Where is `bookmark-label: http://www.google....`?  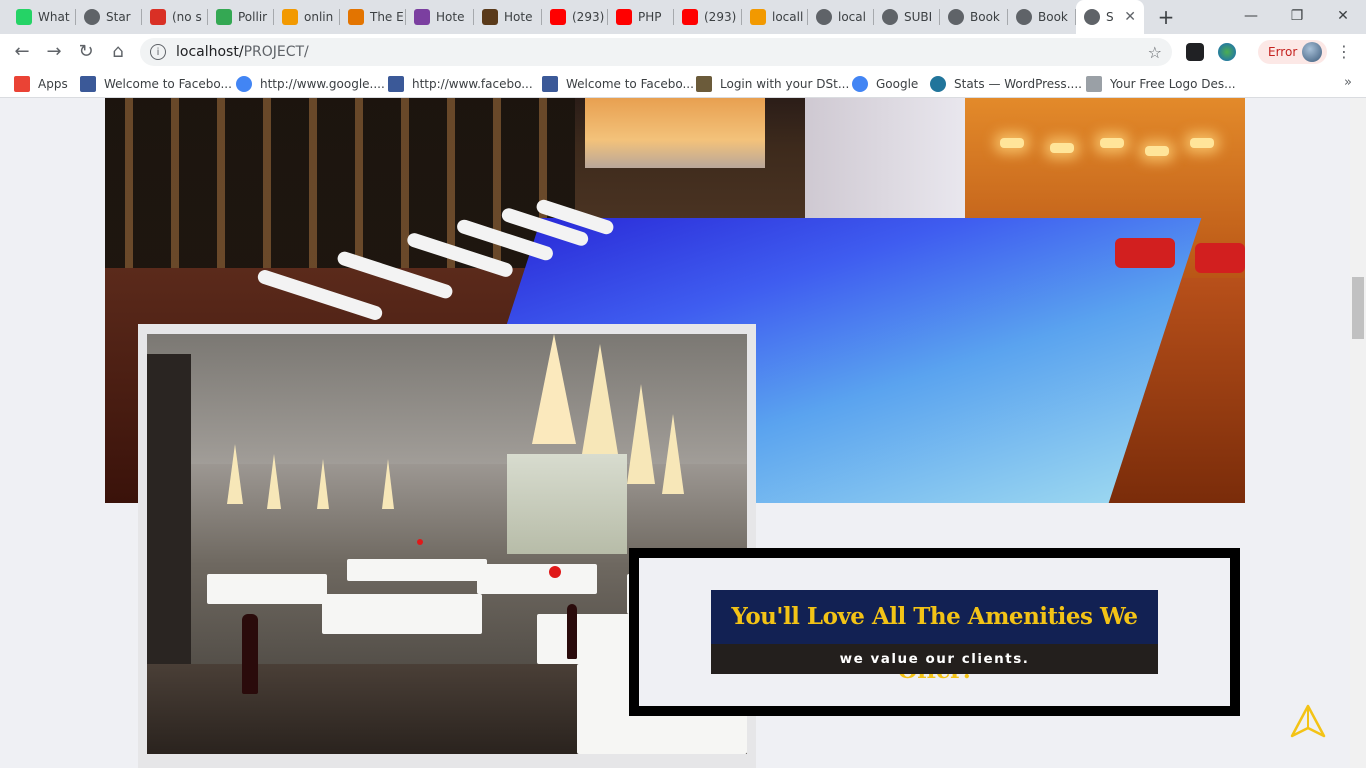
bookmark-label: http://www.google.... is located at coordinates (322, 84).